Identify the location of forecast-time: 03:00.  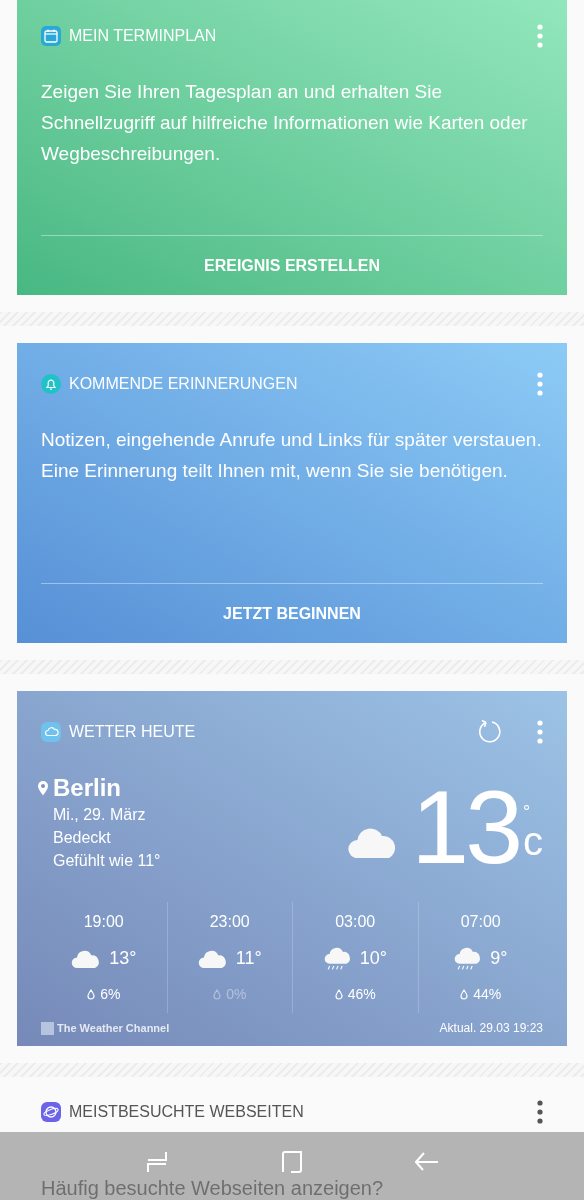
(355, 921).